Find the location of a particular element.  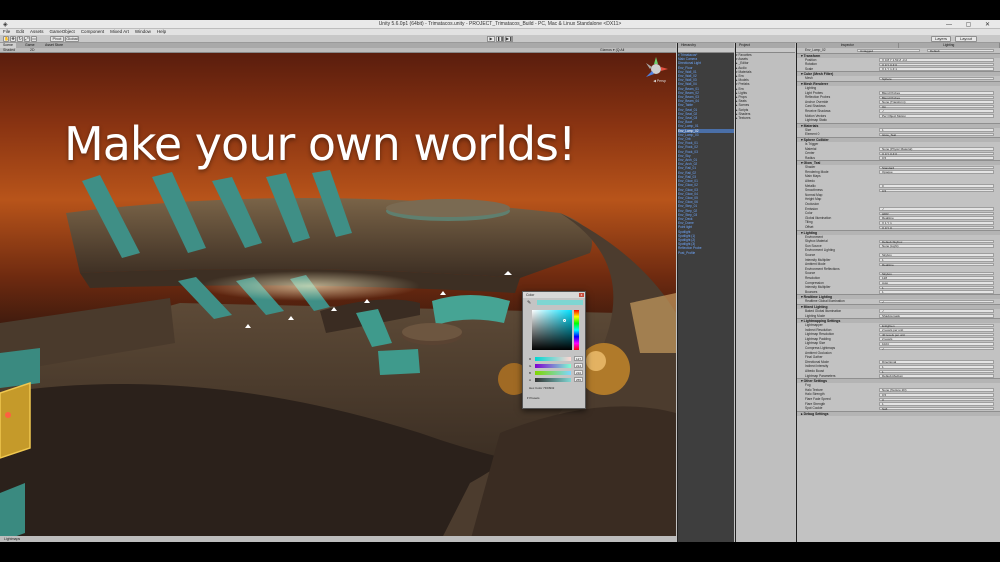

property-label: Radius is located at coordinates (810, 157).